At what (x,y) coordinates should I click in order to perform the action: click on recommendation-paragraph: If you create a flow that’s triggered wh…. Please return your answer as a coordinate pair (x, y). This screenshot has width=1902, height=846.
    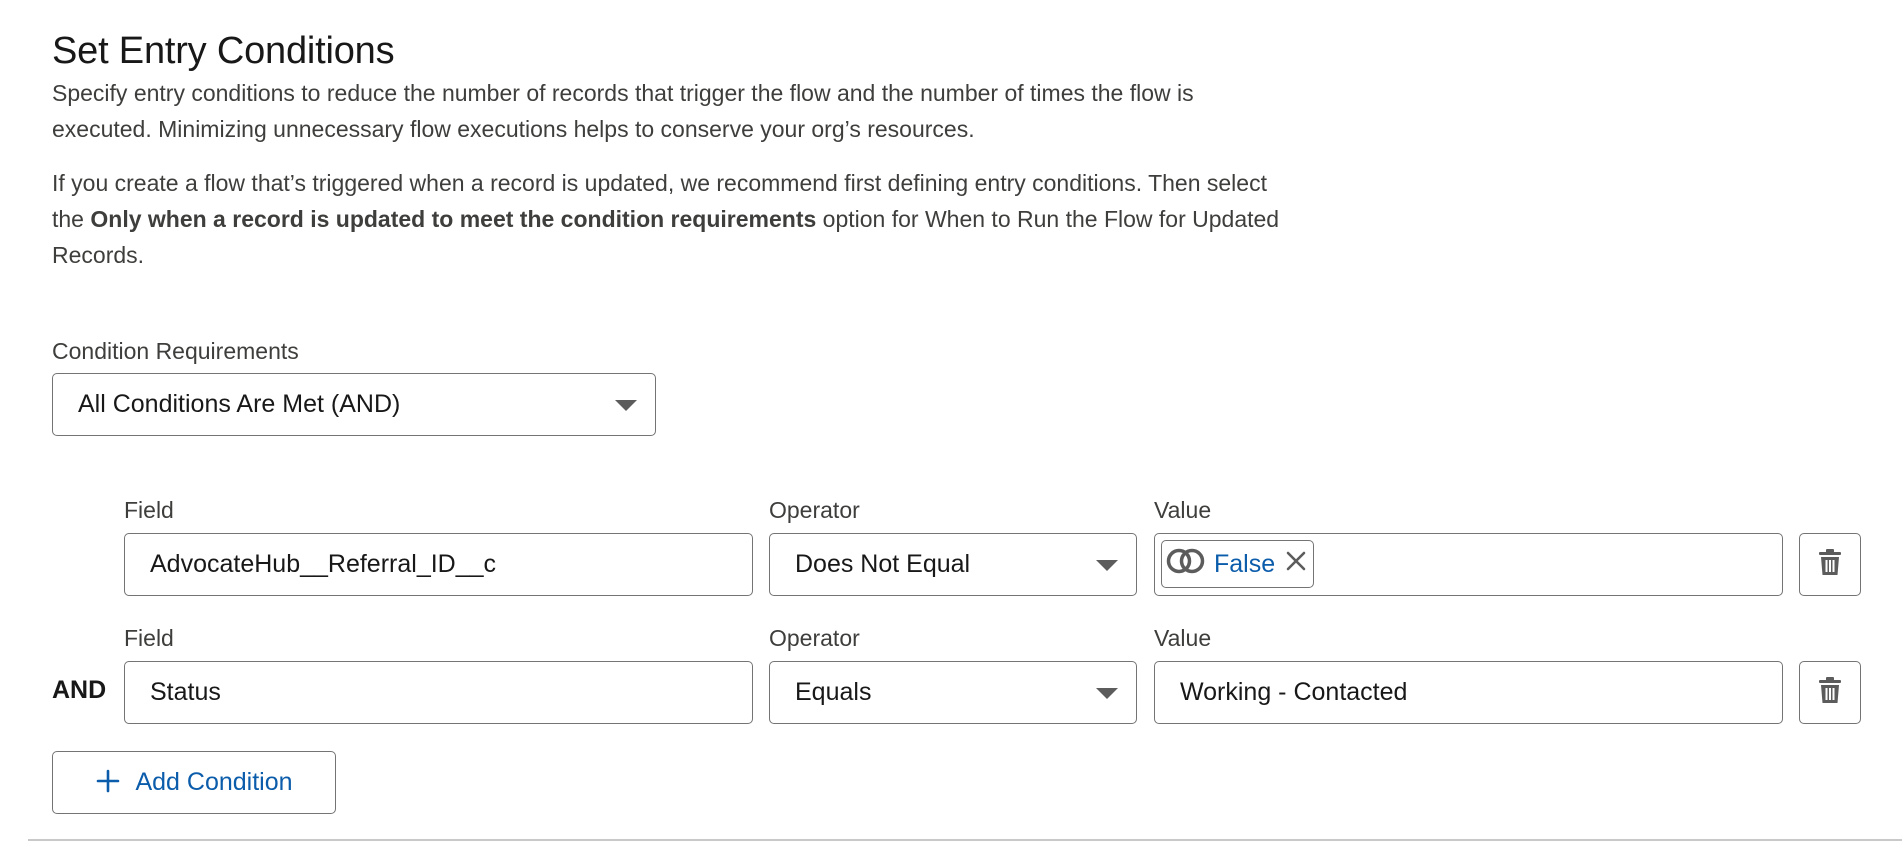
    Looking at the image, I should click on (752, 219).